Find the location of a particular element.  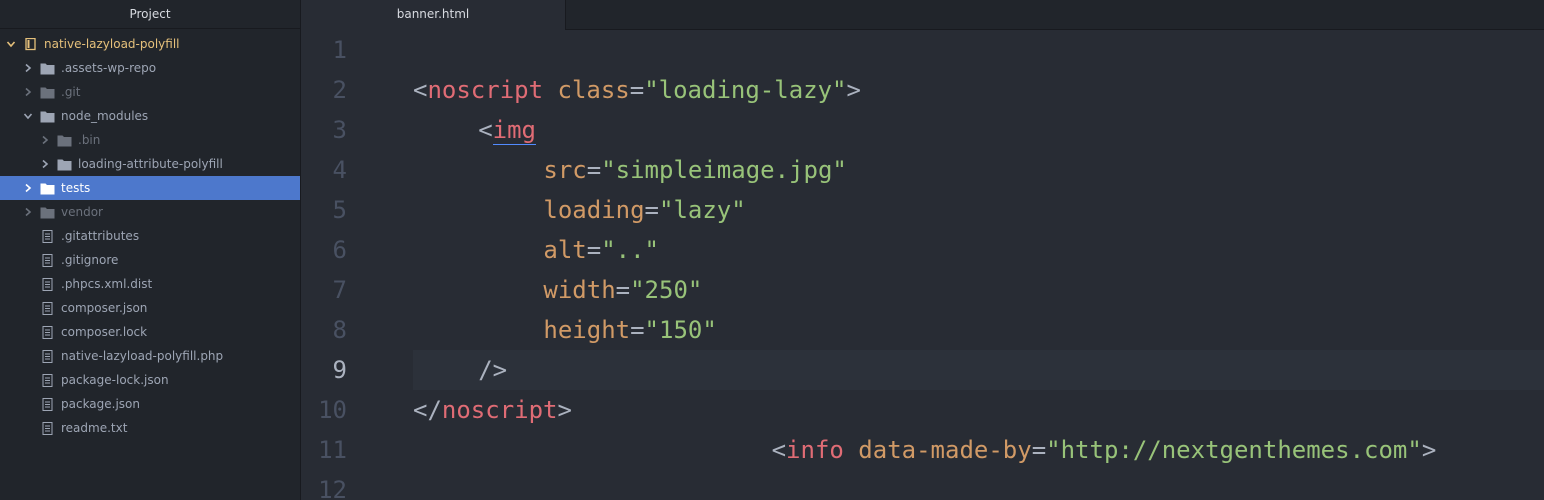

tree-file-item: readme.txt is located at coordinates (150, 428).